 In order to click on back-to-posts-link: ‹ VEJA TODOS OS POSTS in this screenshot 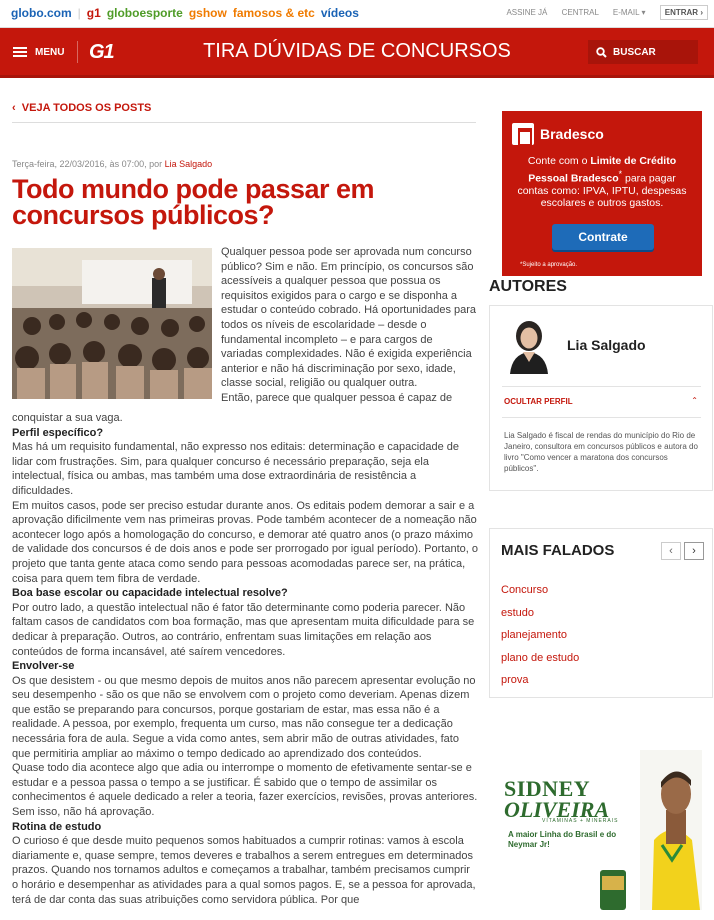, I will do `click(81, 108)`.